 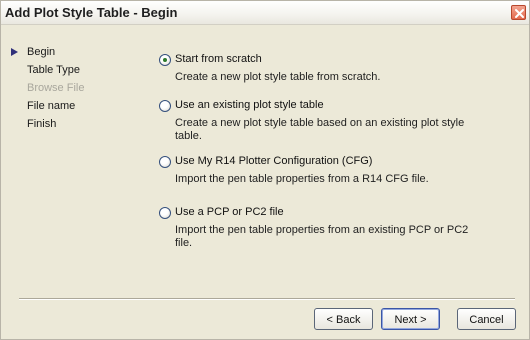 What do you see at coordinates (273, 161) in the screenshot?
I see `radio-label: Use My R14 Plotter Configuration (CFG)` at bounding box center [273, 161].